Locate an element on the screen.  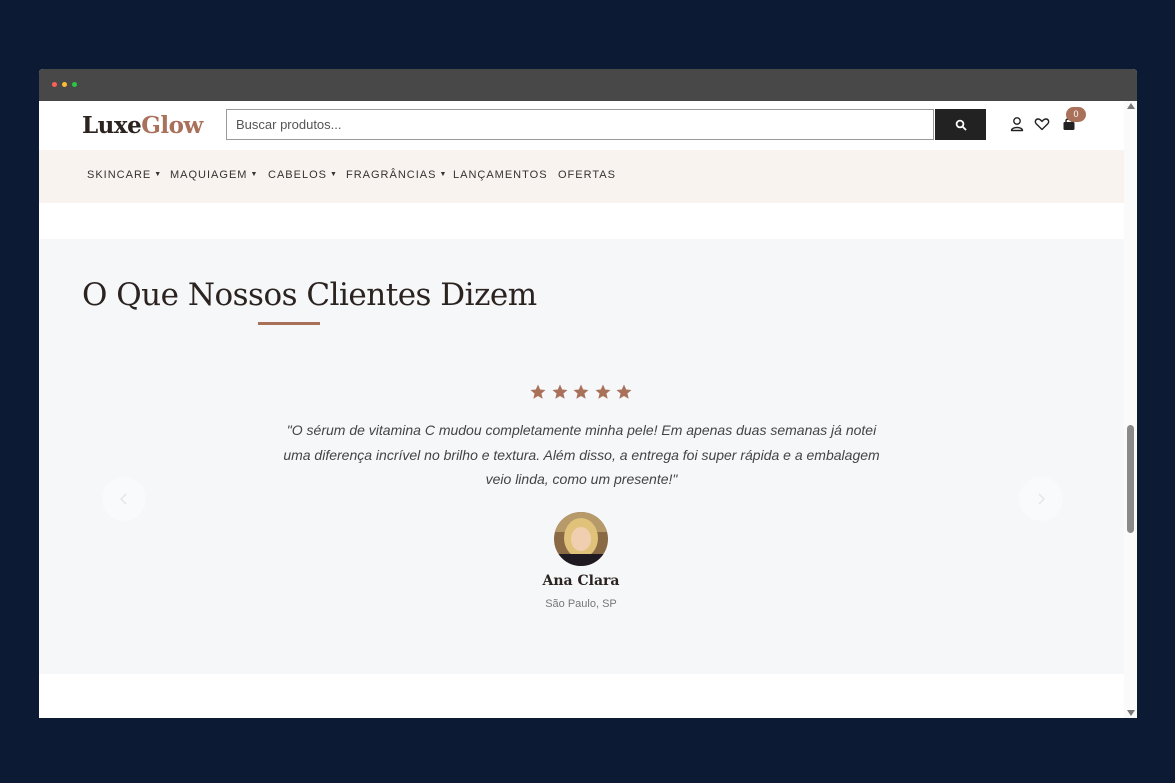
nav-item-cabelos: CABELOS ▼ is located at coordinates (303, 175).